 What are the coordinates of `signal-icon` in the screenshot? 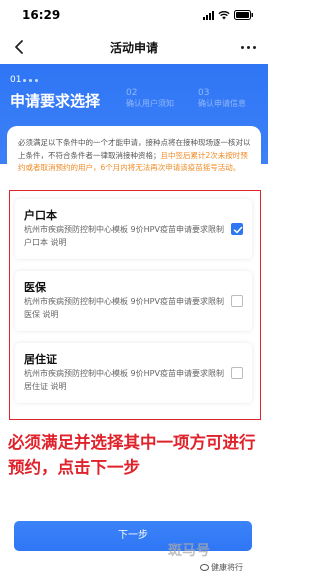 It's located at (208, 15).